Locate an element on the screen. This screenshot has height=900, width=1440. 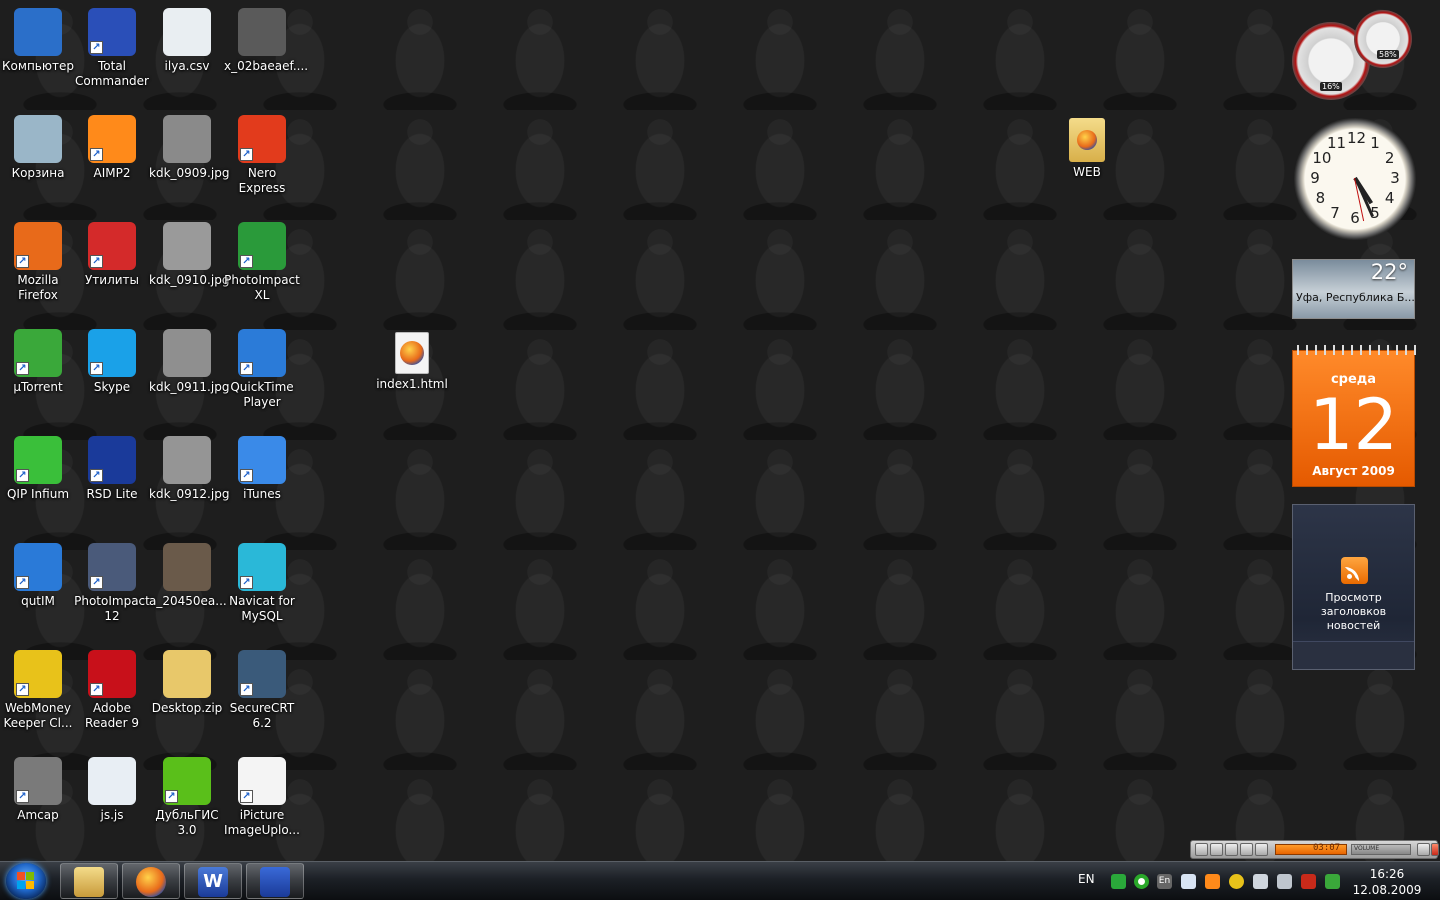
aimp-mini-player: 03:07 VOLUME is located at coordinates (1314, 849).